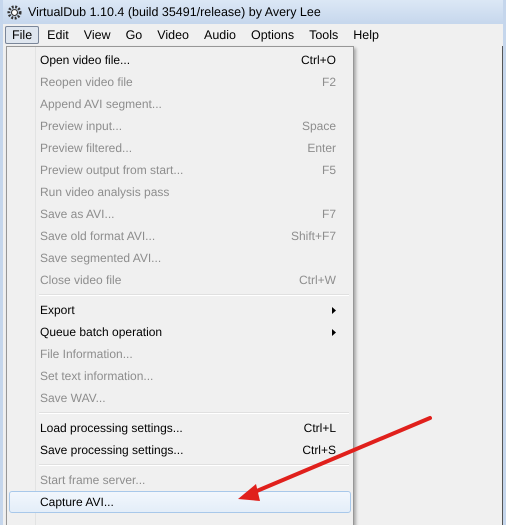  Describe the element at coordinates (273, 35) in the screenshot. I see `menu-bar-item: Options` at that location.